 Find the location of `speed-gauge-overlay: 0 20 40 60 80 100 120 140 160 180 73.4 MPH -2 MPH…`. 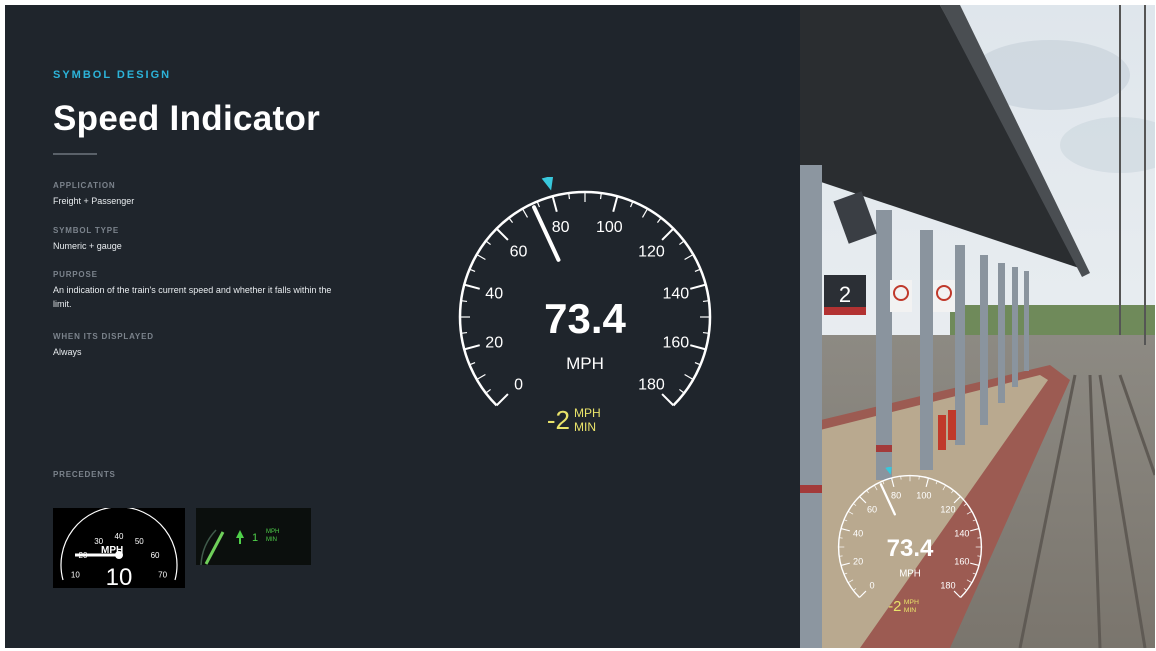

speed-gauge-overlay: 0 20 40 60 80 100 120 140 160 180 73.4 MPH -2 MPH… is located at coordinates (910, 549).